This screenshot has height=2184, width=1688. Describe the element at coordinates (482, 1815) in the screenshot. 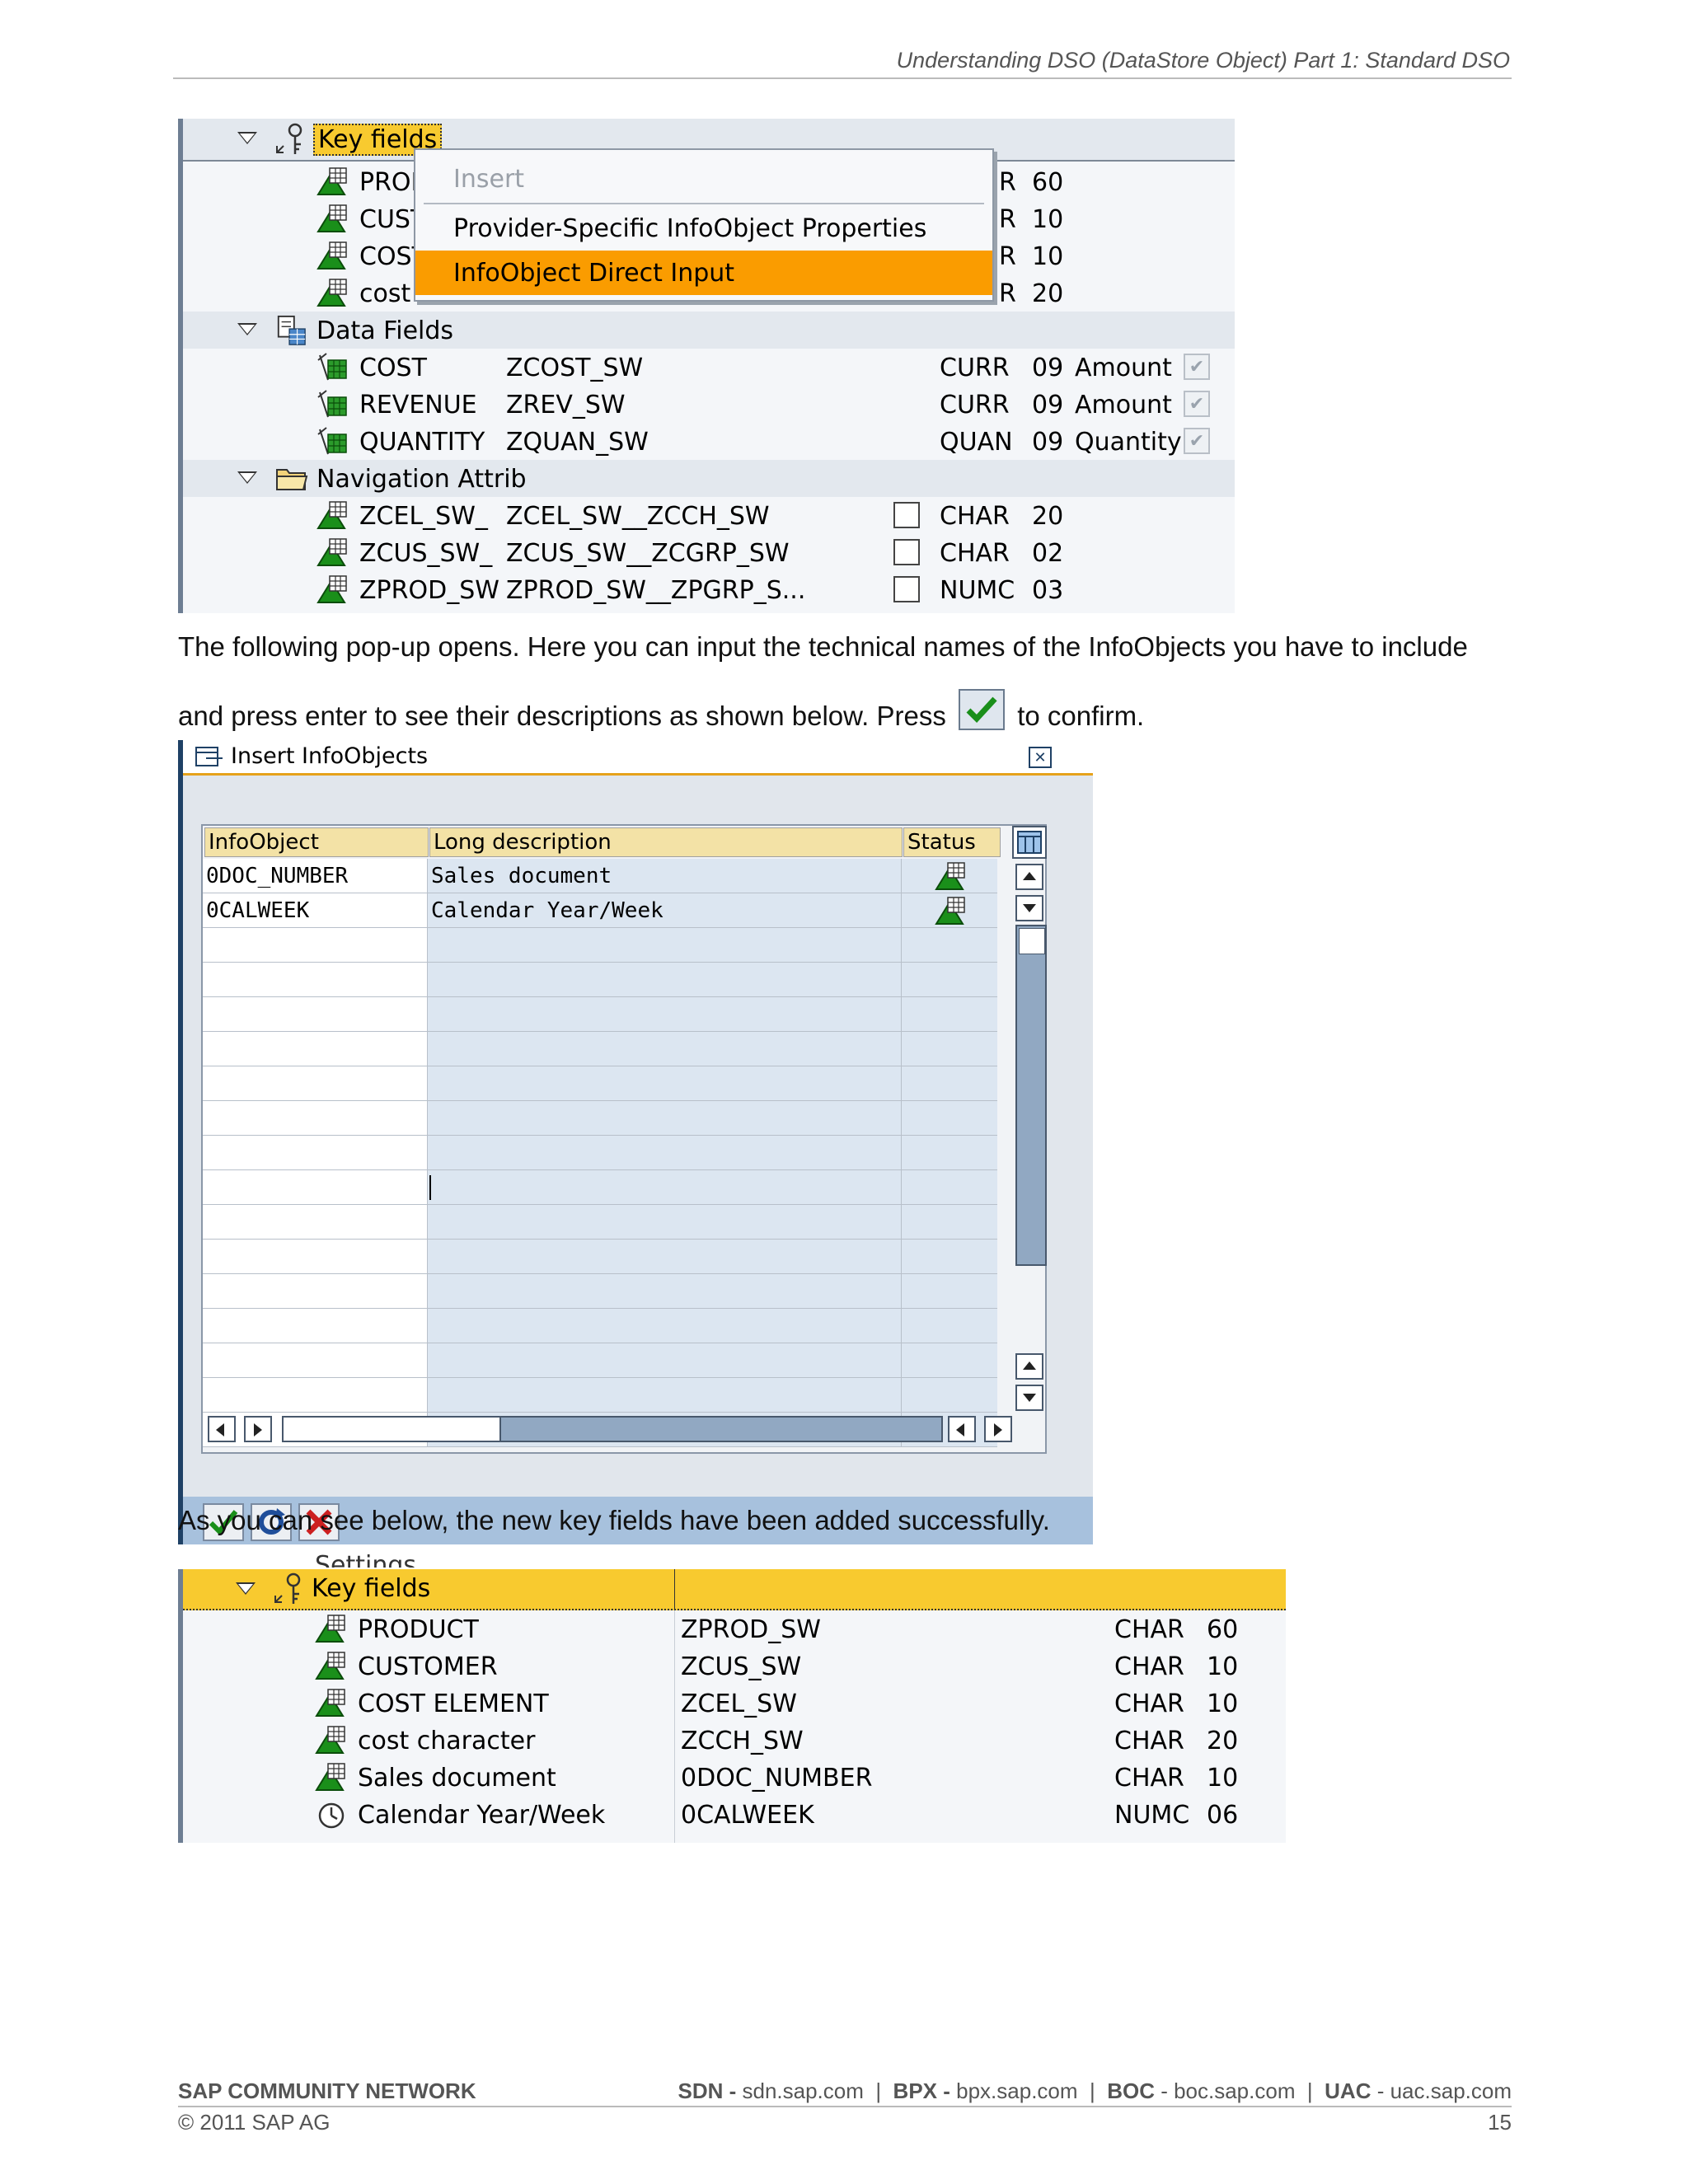

I see `field-name: Calendar Year/Week` at that location.